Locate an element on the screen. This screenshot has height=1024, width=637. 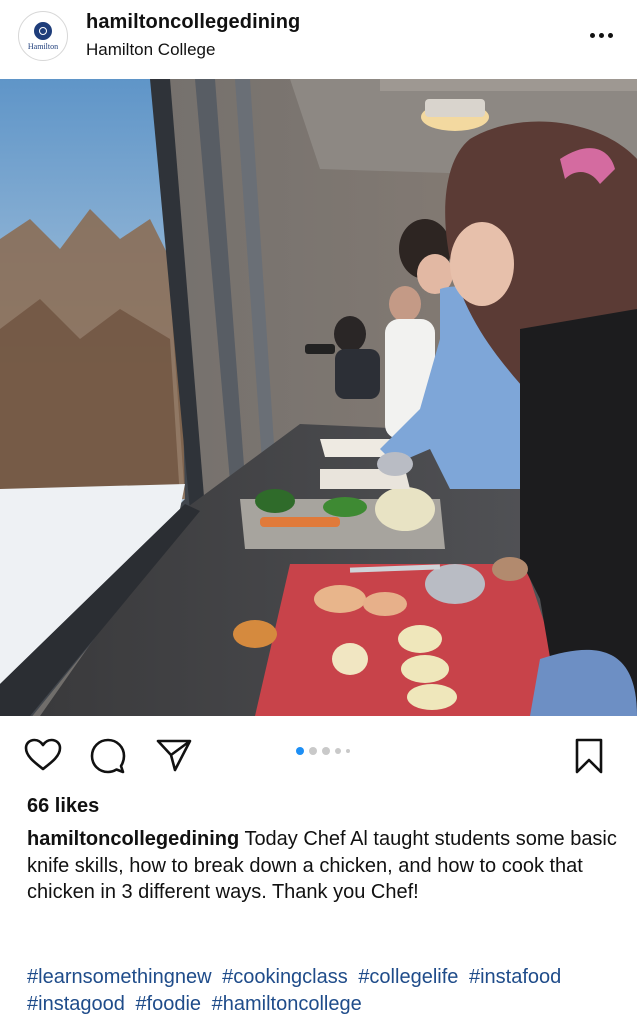
hashtag-link: #instagood is located at coordinates (76, 1004).